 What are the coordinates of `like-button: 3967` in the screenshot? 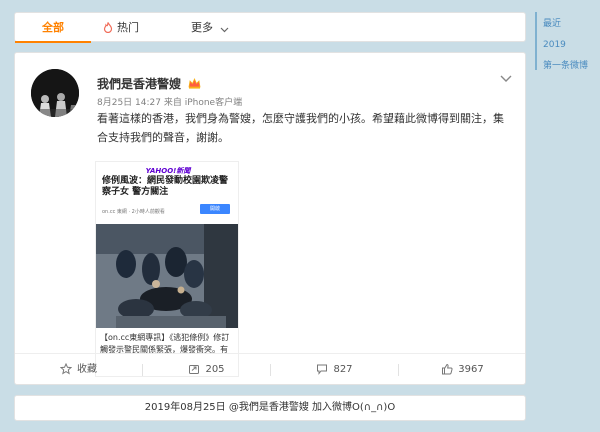 It's located at (462, 370).